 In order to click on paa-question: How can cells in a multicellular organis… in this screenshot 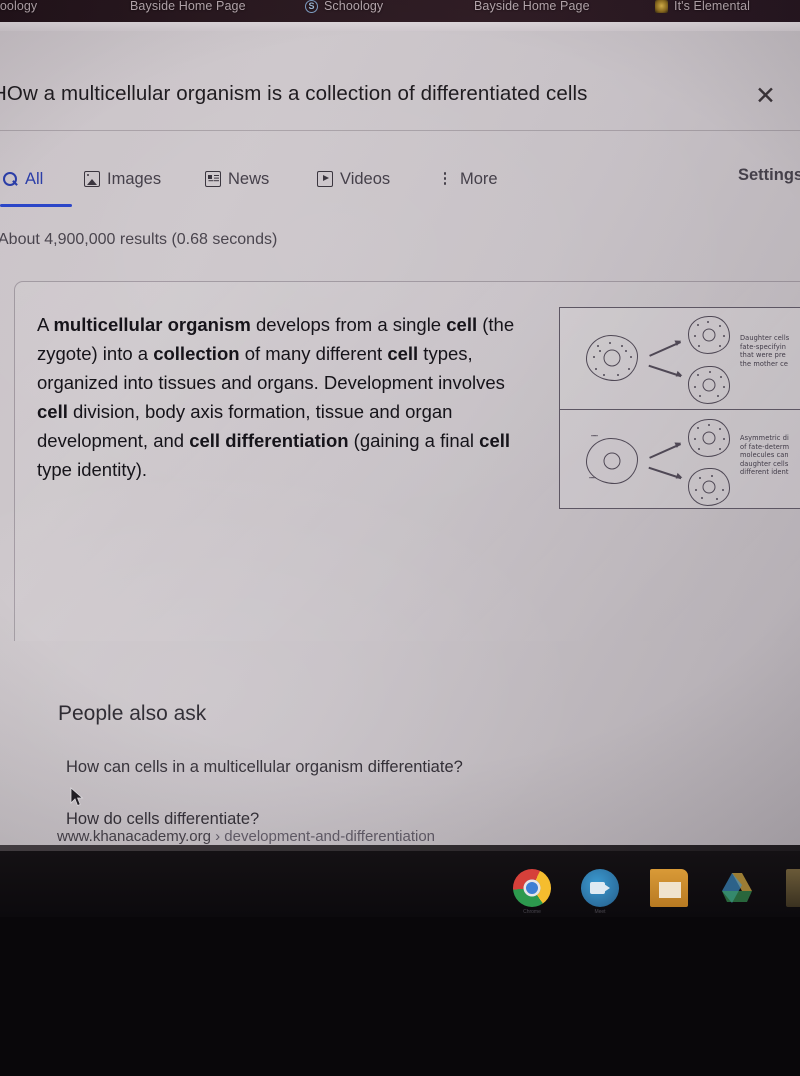, I will do `click(264, 767)`.